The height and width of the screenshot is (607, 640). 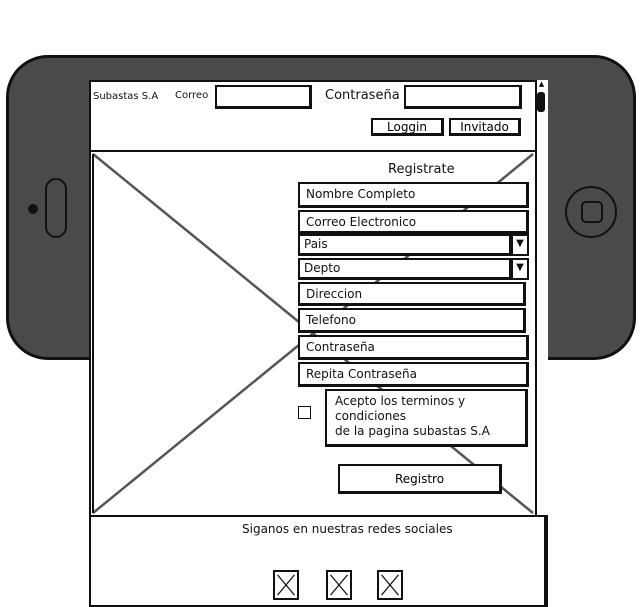 What do you see at coordinates (192, 95) in the screenshot?
I see `email-label: Correo` at bounding box center [192, 95].